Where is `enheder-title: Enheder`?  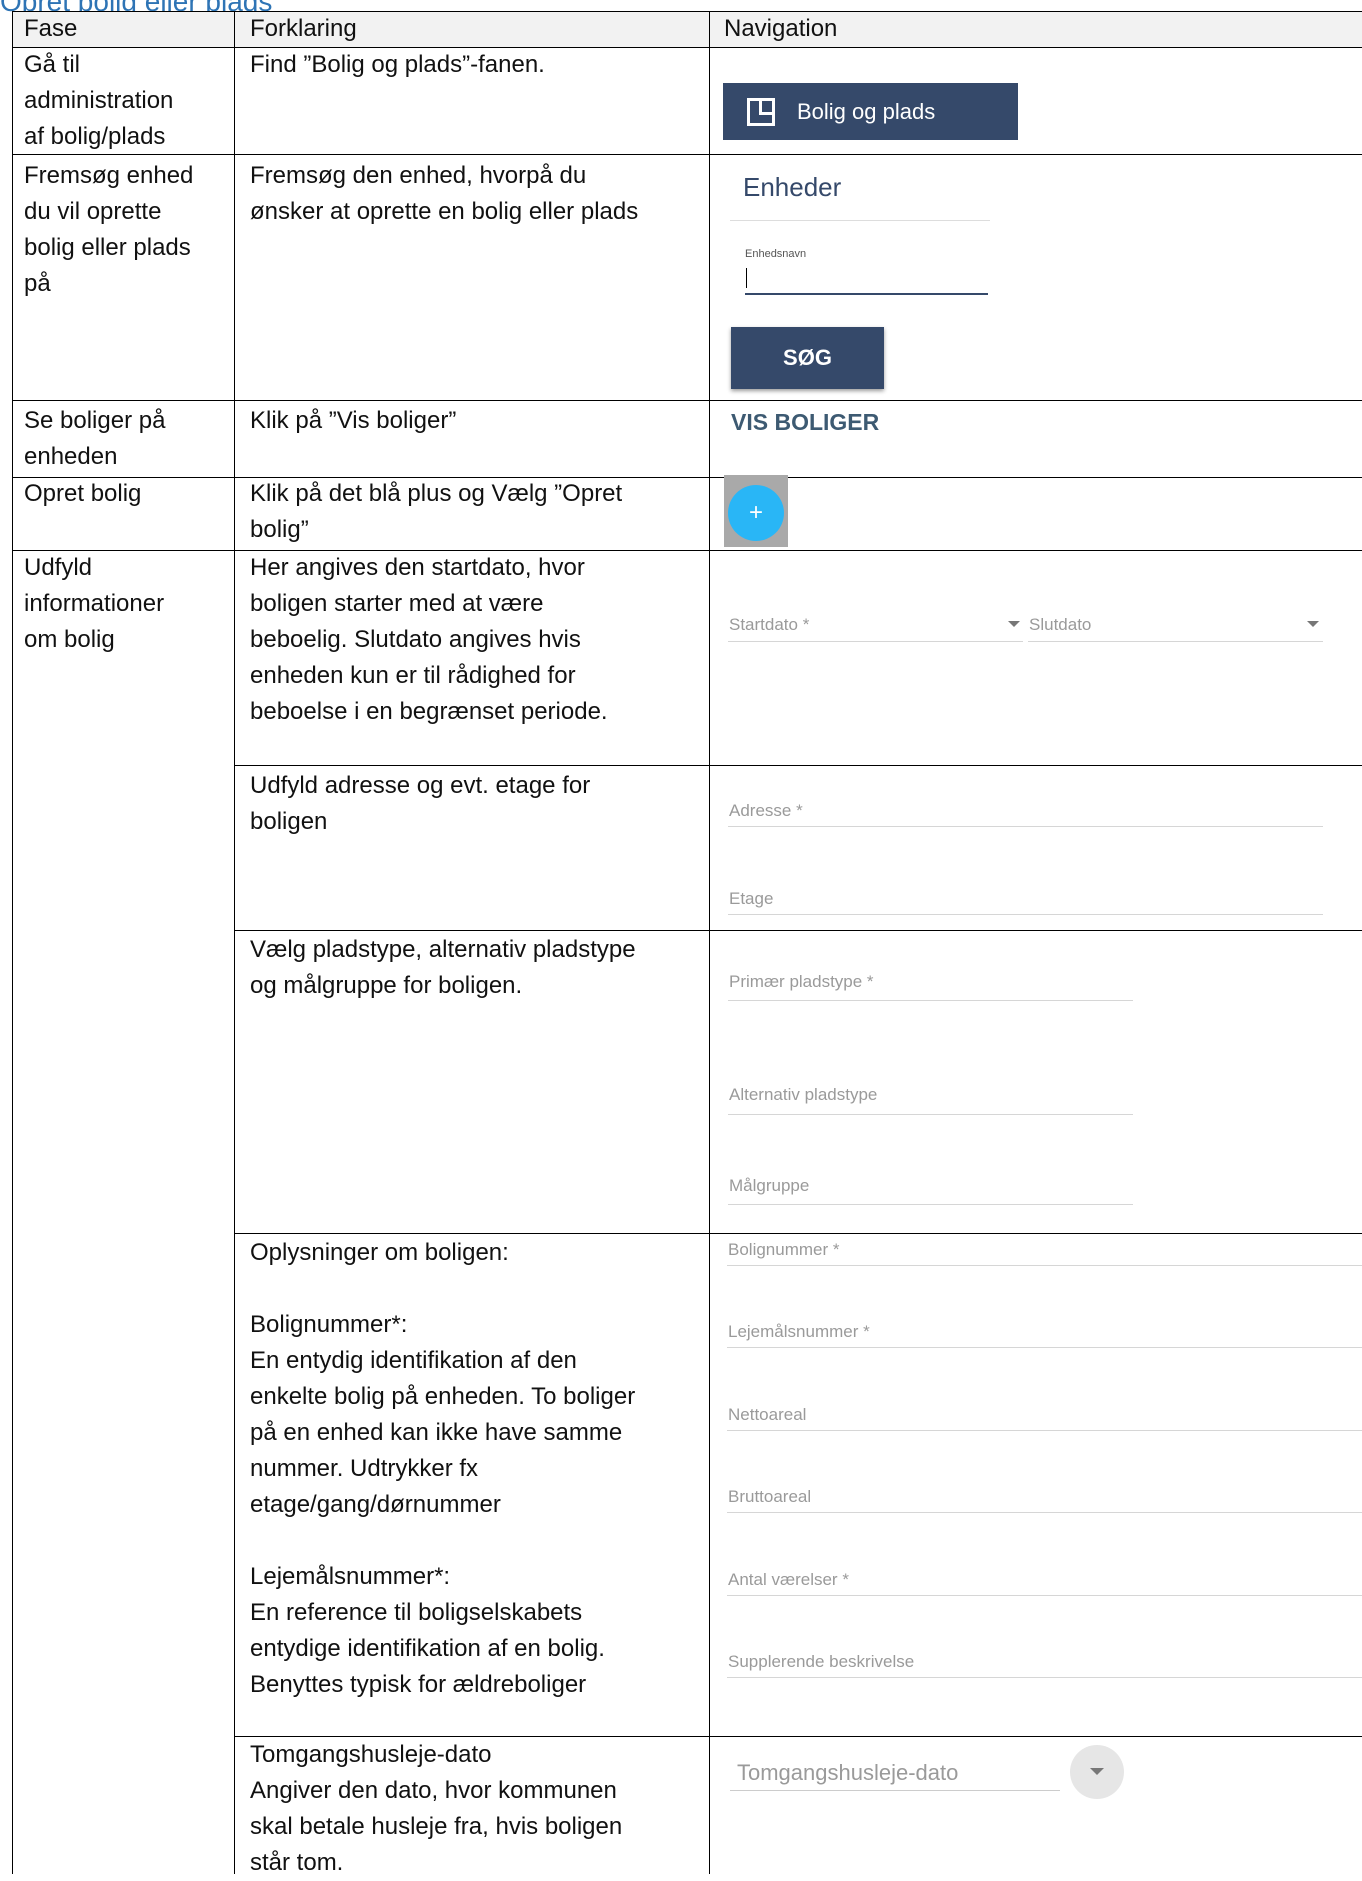
enheder-title: Enheder is located at coordinates (792, 187).